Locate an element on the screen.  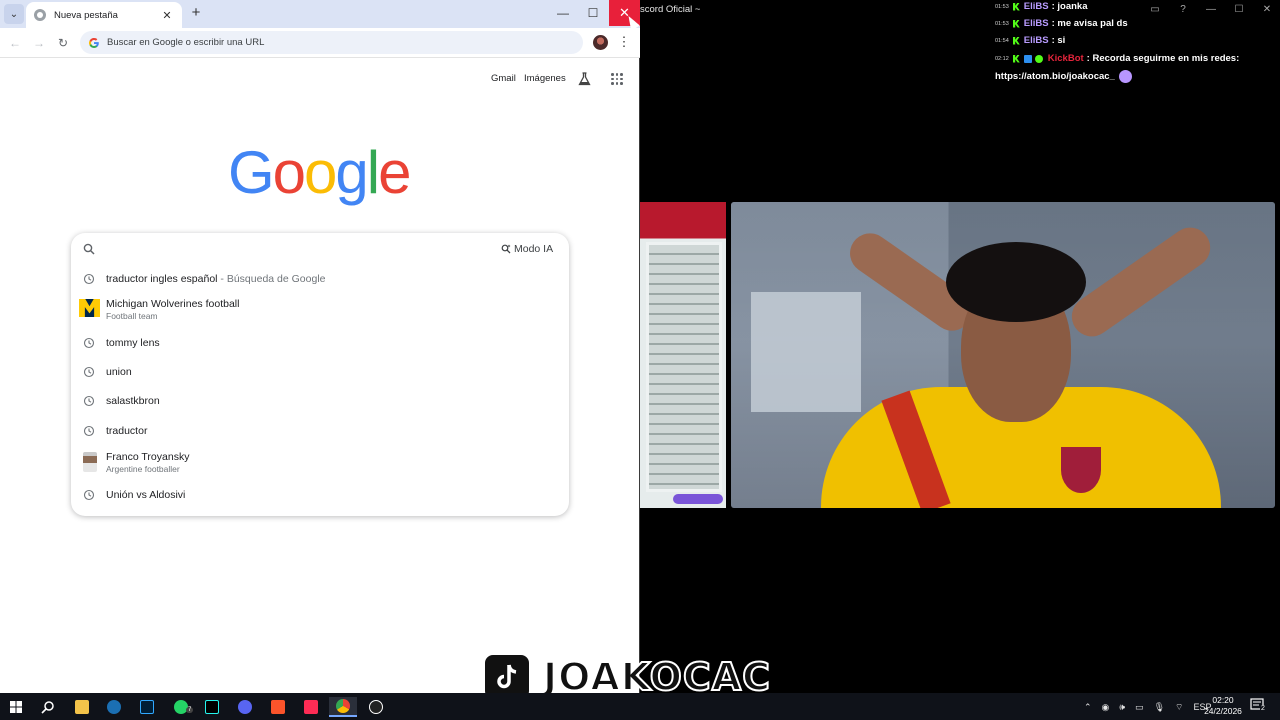
suggestion-text: salastkbron is located at coordinates (133, 401).